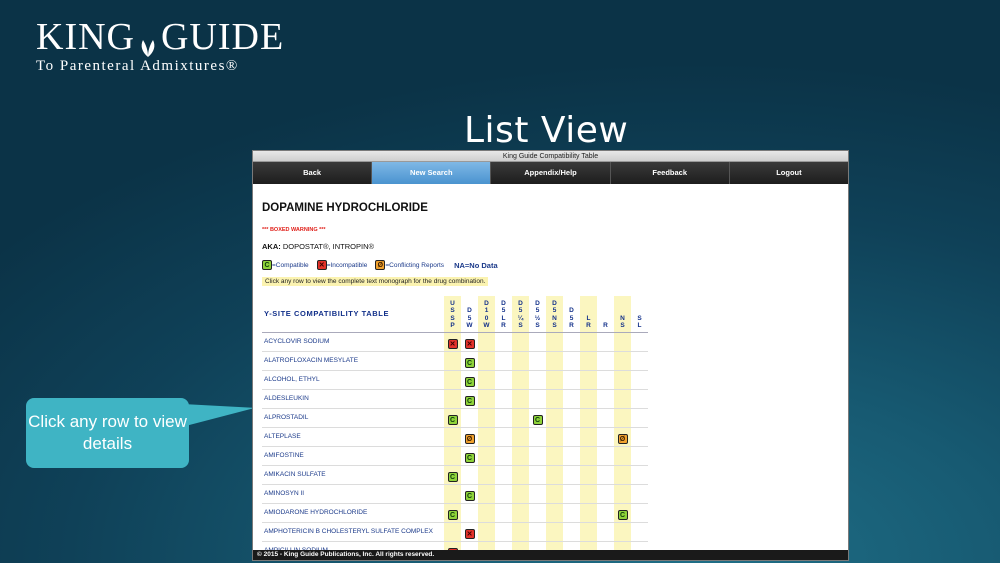 The width and height of the screenshot is (1000, 563). I want to click on table-row: AMINOSYN II C, so click(455, 494).